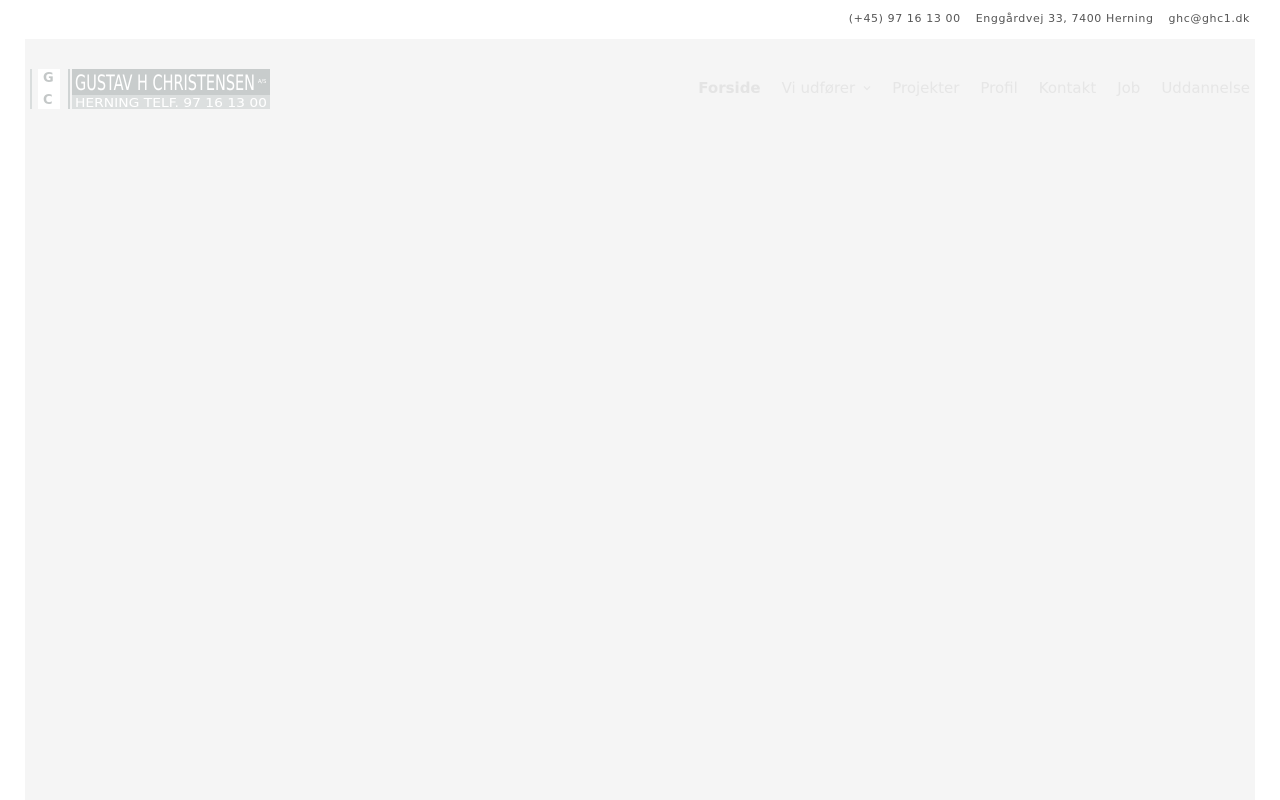 This screenshot has width=1280, height=800. What do you see at coordinates (818, 88) in the screenshot?
I see `nav-item-label: Vi udfører` at bounding box center [818, 88].